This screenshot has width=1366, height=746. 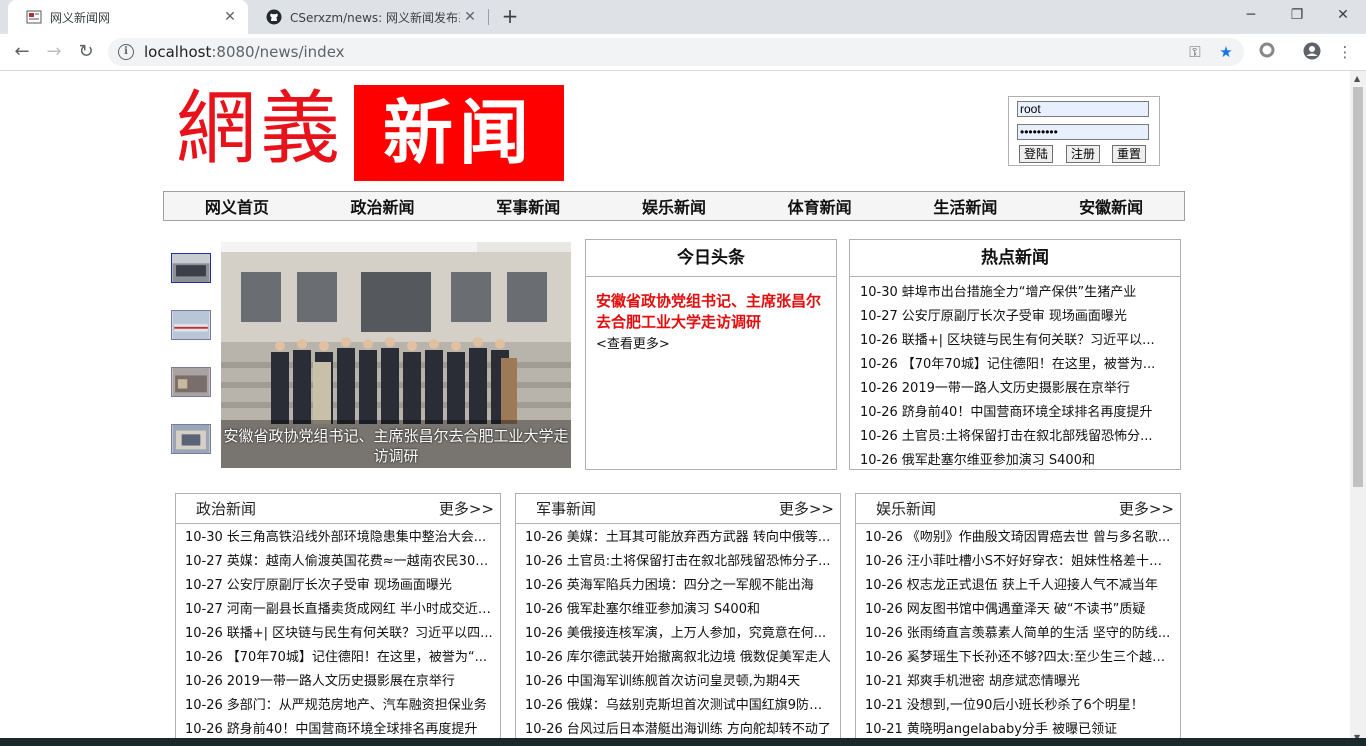 What do you see at coordinates (22, 52) in the screenshot?
I see `back-icon: ←` at bounding box center [22, 52].